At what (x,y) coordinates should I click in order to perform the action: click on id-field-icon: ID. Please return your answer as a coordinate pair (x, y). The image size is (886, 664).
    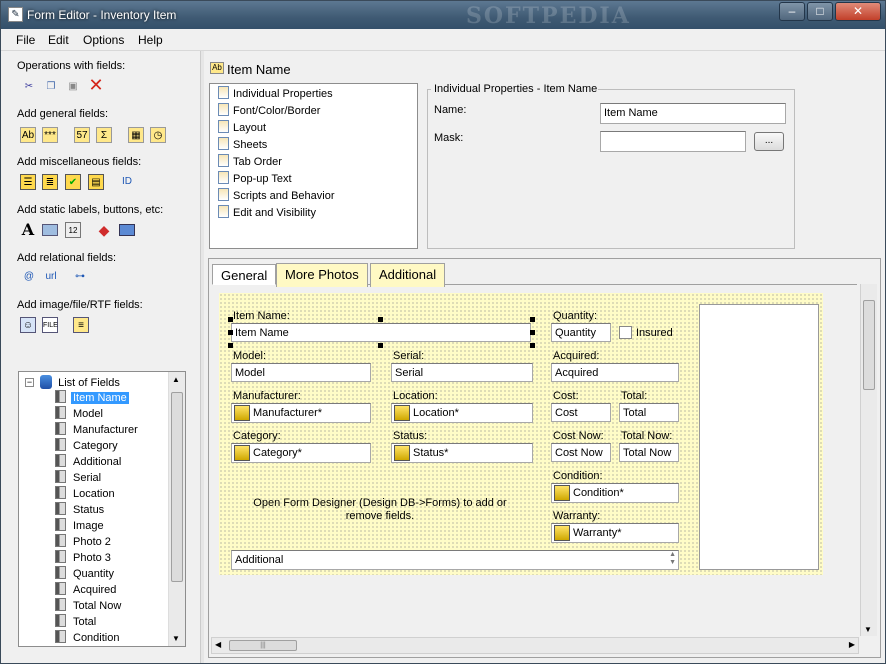
    Looking at the image, I should click on (127, 182).